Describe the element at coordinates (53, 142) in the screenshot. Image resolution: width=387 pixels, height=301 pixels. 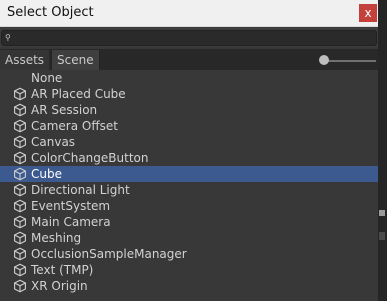
I see `list-item-label: Canvas` at that location.